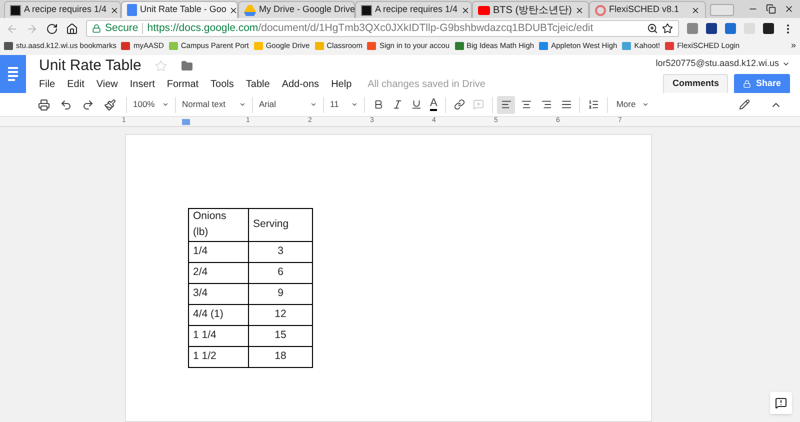 The height and width of the screenshot is (422, 800). I want to click on table-cell: 1 1/2, so click(218, 356).